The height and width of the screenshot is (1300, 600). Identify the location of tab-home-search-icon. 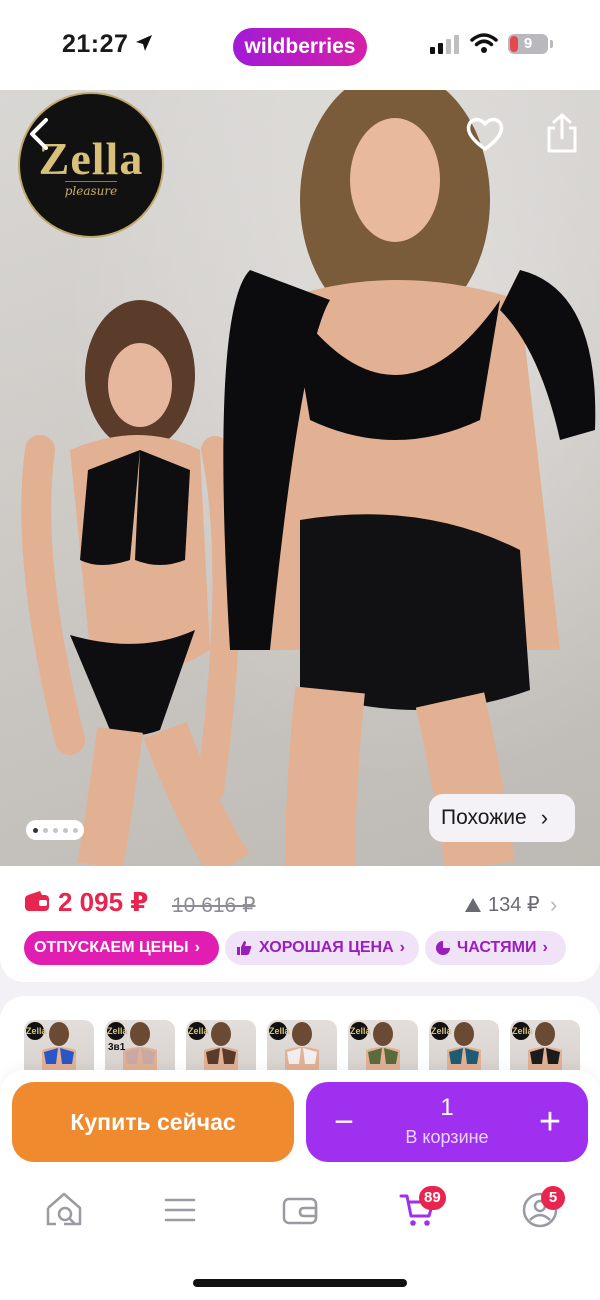
(64, 1210).